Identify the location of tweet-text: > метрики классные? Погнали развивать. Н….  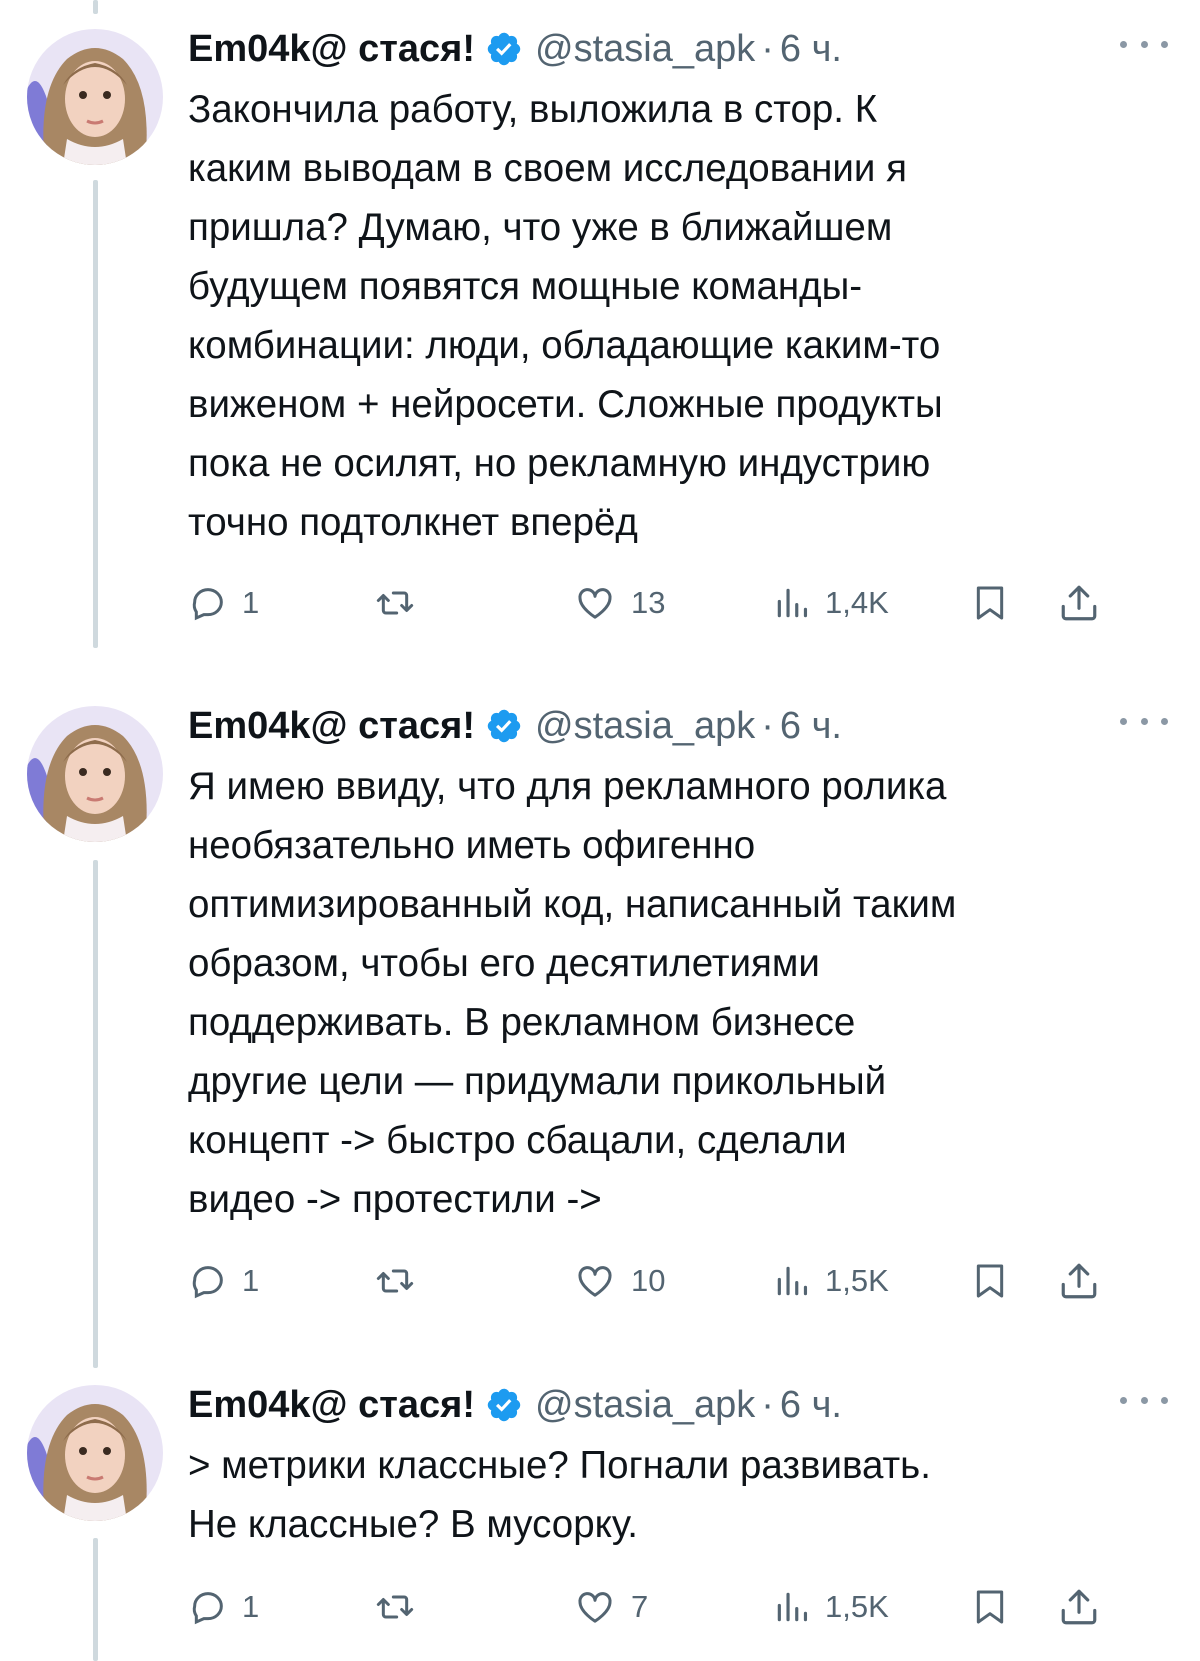
(678, 1495).